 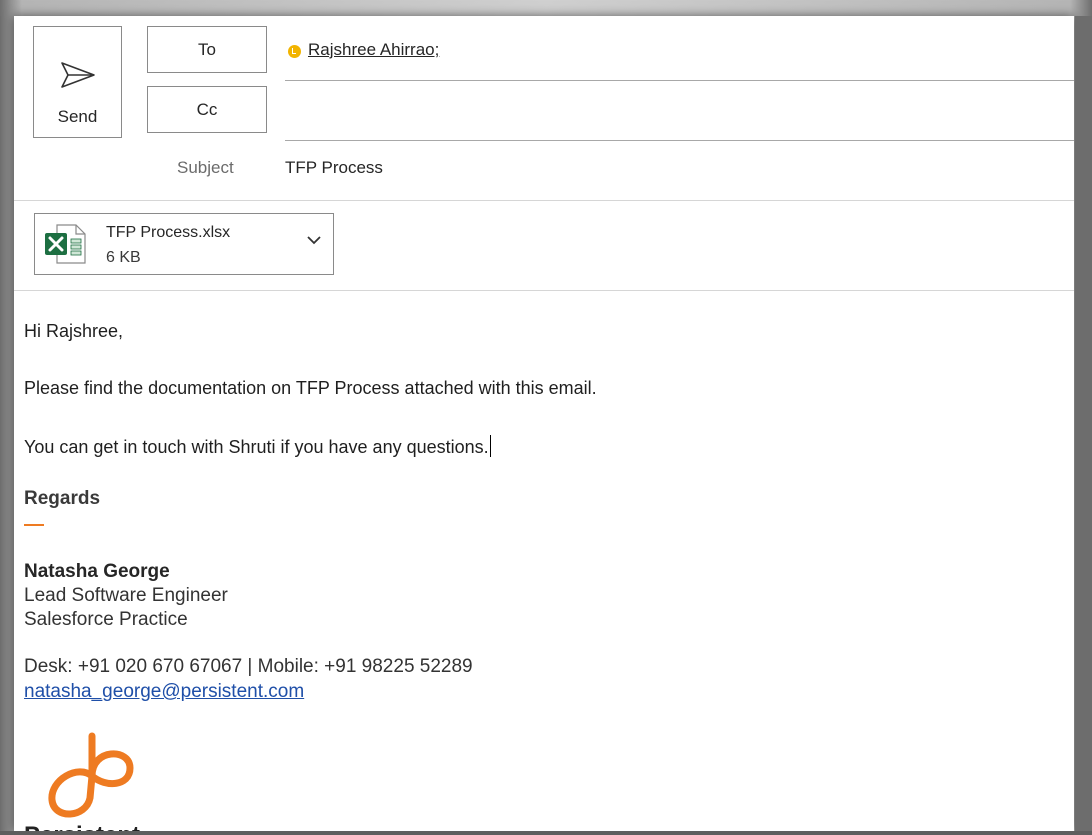 I want to click on recipient-status-icon, so click(x=294, y=51).